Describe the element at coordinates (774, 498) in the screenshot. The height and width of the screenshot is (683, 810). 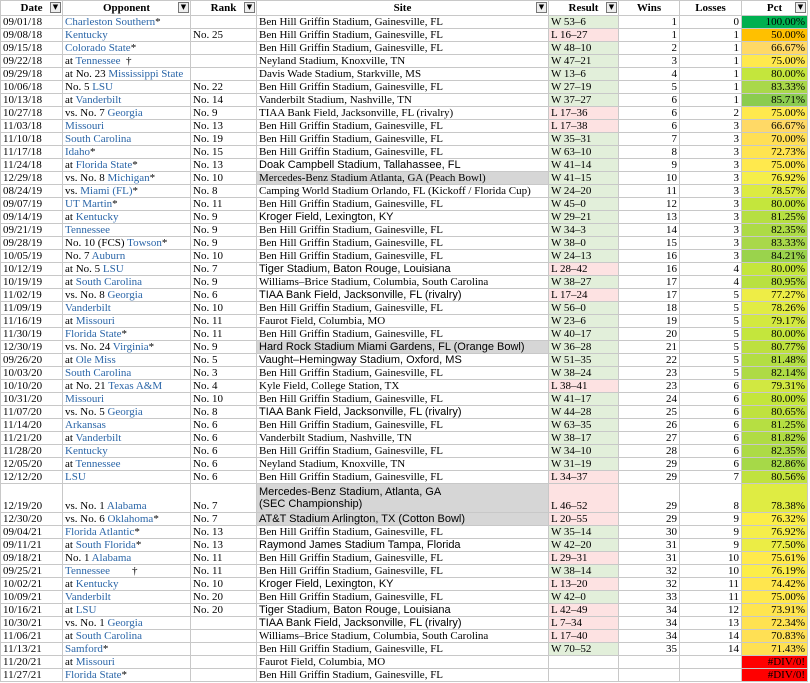
I see `pct-cell: 78.38%` at that location.